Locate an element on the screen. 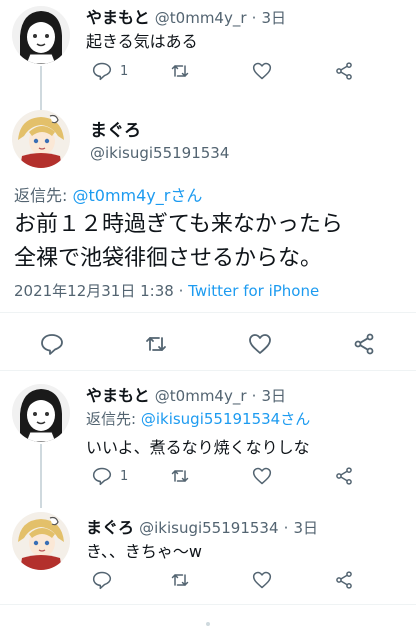 The height and width of the screenshot is (640, 416). tweet-source: Twitter for iPhone is located at coordinates (253, 291).